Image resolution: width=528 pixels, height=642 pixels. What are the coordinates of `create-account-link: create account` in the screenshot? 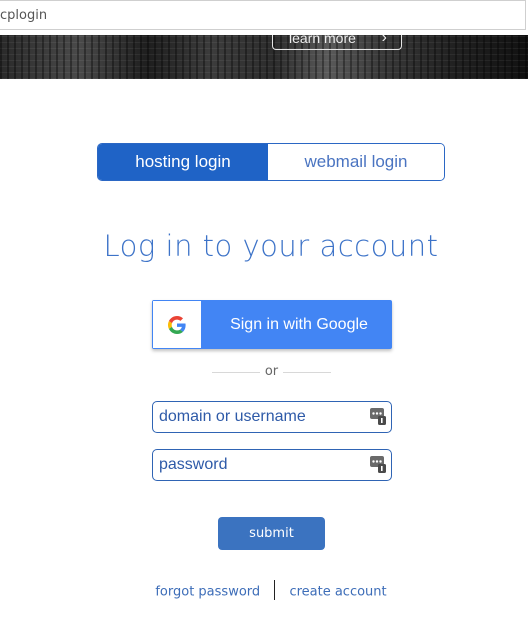 It's located at (337, 592).